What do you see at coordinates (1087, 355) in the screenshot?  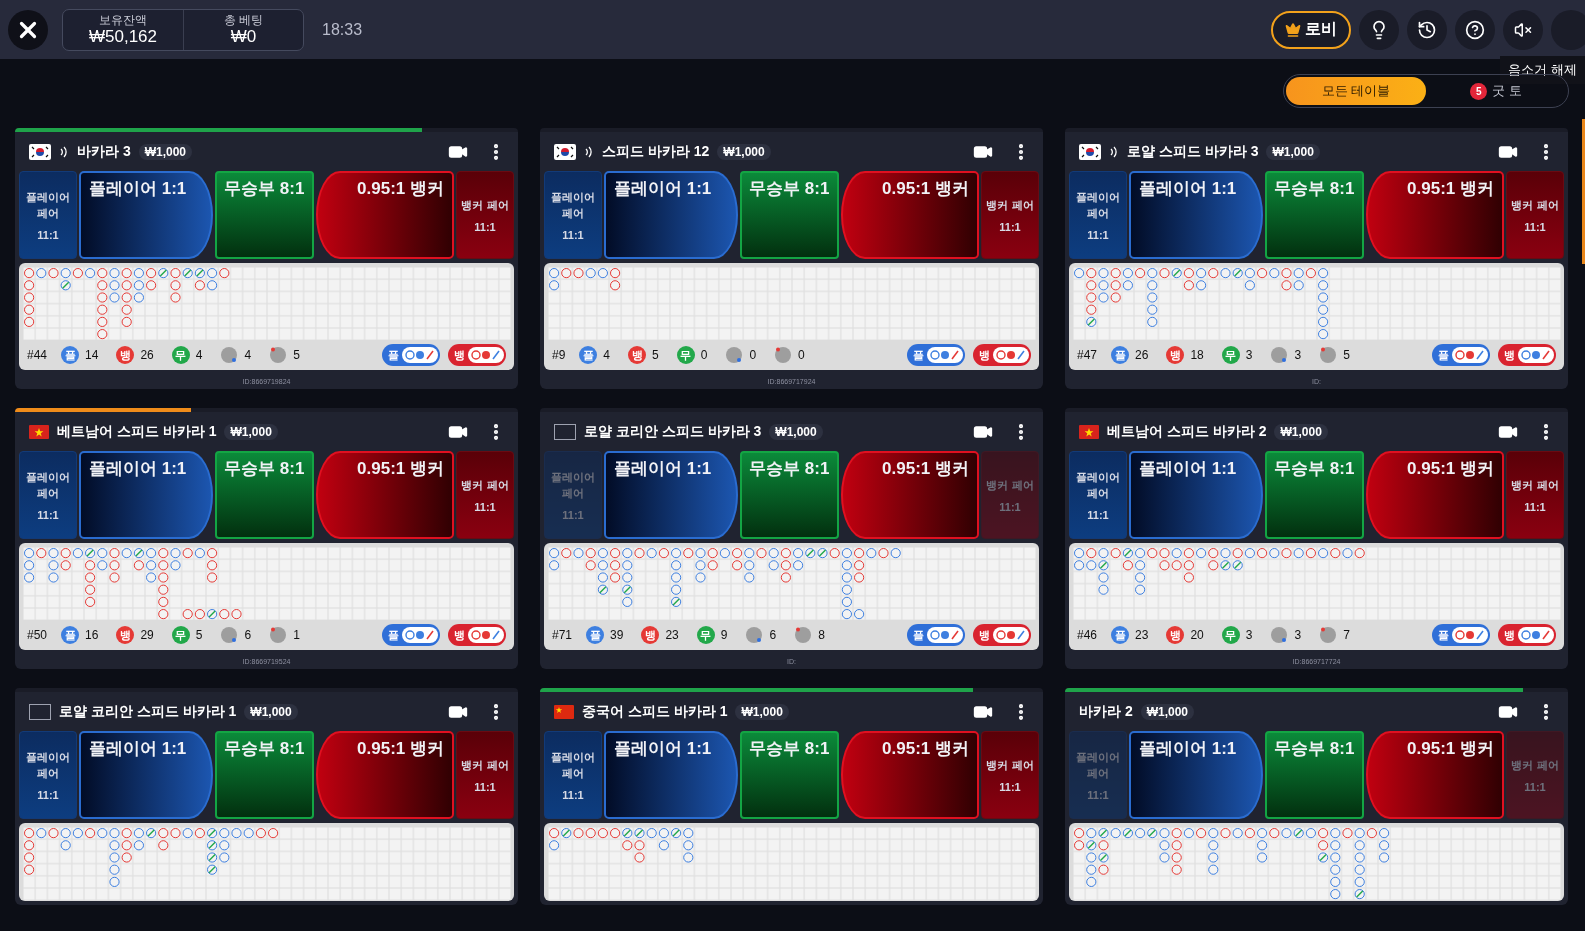 I see `round-number: #47` at bounding box center [1087, 355].